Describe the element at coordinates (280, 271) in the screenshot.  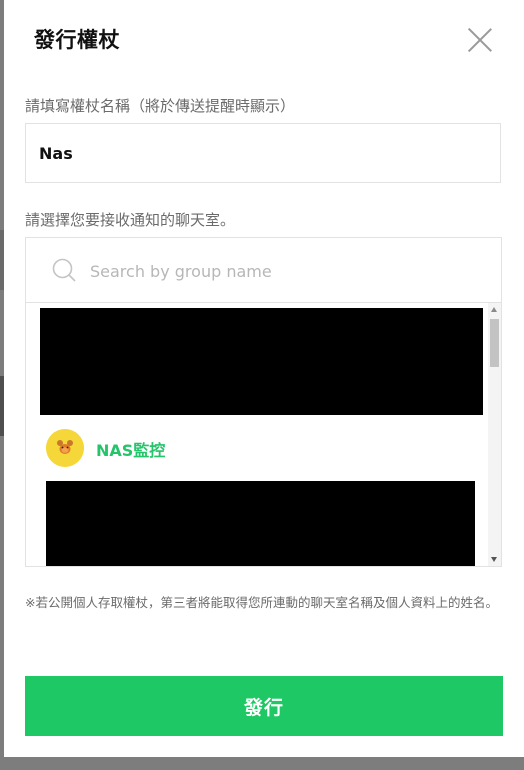
I see `group-search-input` at that location.